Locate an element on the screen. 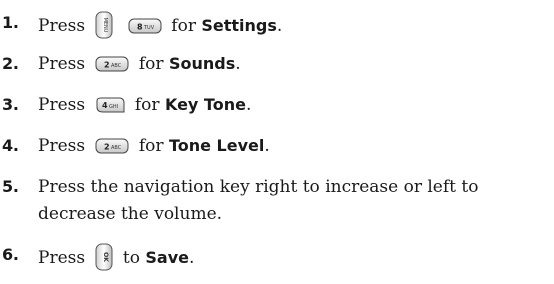  key-8-tuv-icon: 8 TUV is located at coordinates (145, 26).